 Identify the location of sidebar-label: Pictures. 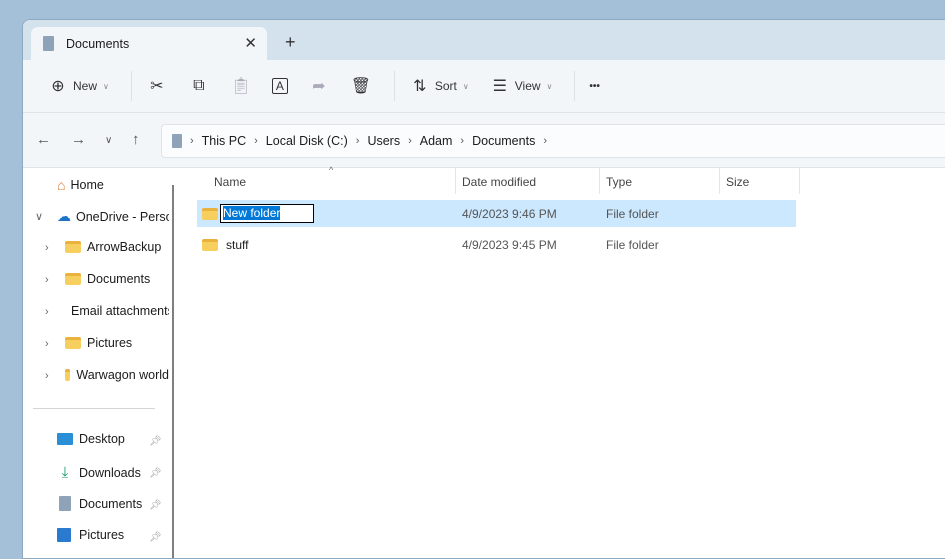
(110, 343).